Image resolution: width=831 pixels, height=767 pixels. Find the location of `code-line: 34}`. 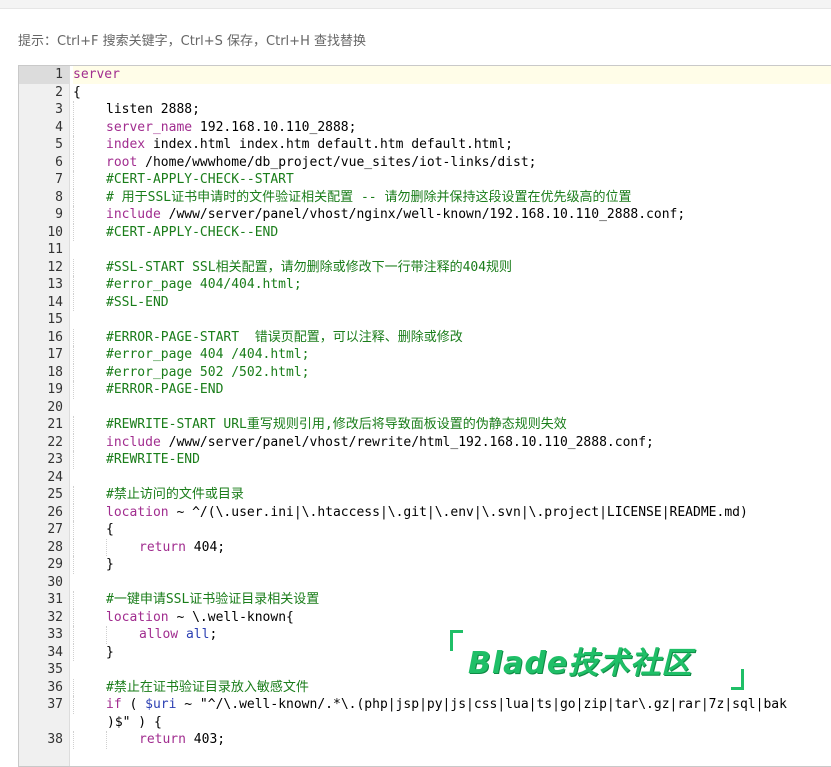

code-line: 34} is located at coordinates (425, 652).